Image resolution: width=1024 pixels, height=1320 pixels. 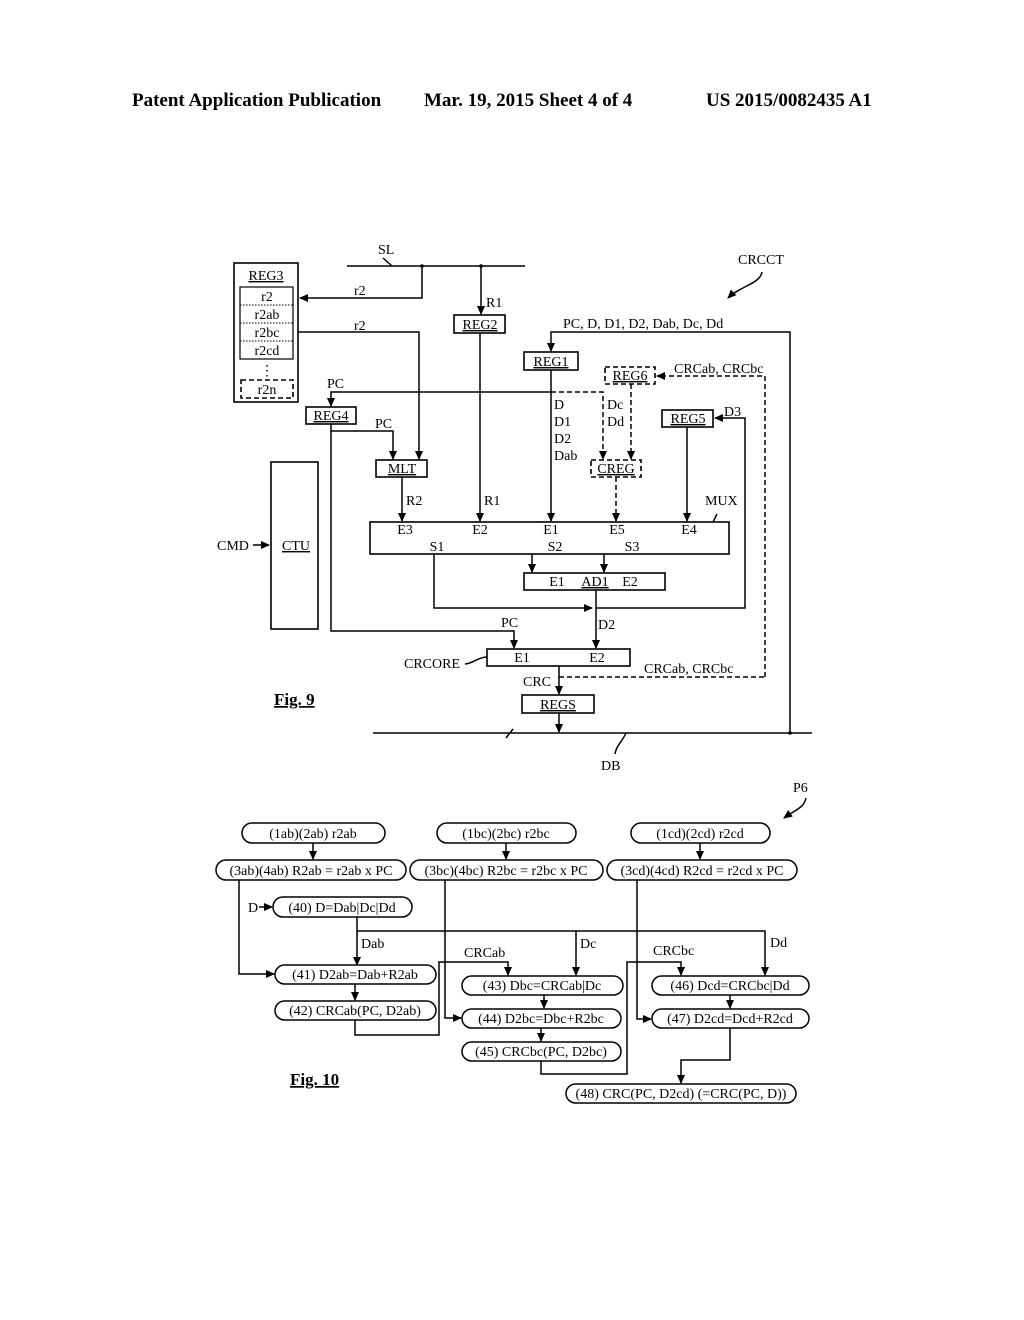 What do you see at coordinates (335, 384) in the screenshot?
I see `pc-reg4-label: PC` at bounding box center [335, 384].